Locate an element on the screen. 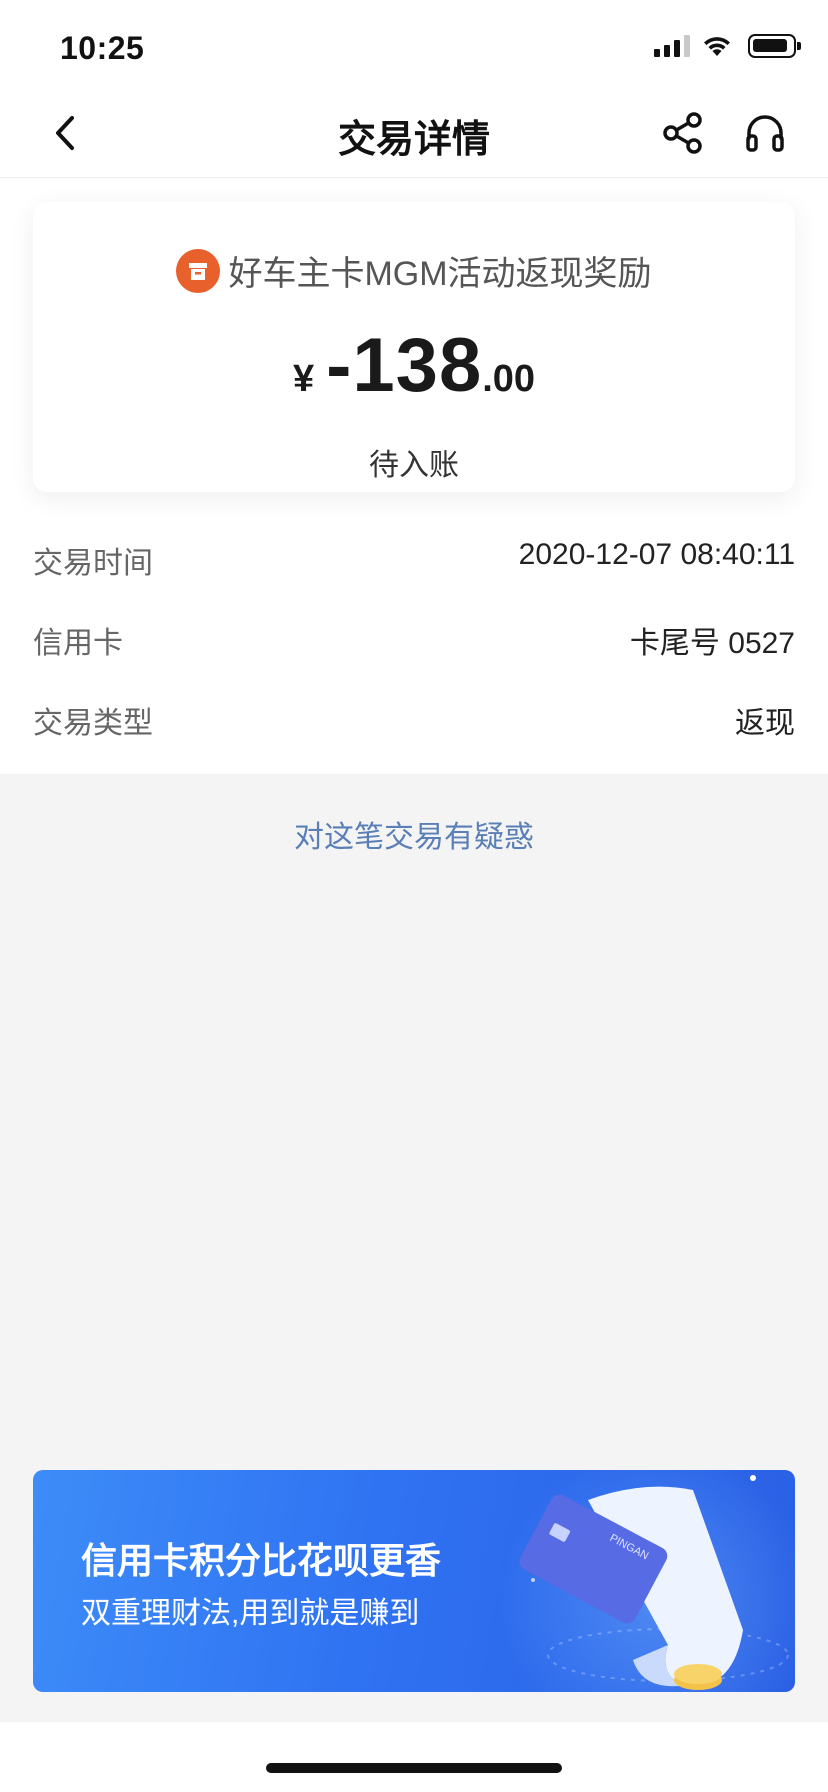 The image size is (828, 1792). detail-row-transaction-time: 交易时间 2020-12-07 08:40:11 is located at coordinates (414, 558).